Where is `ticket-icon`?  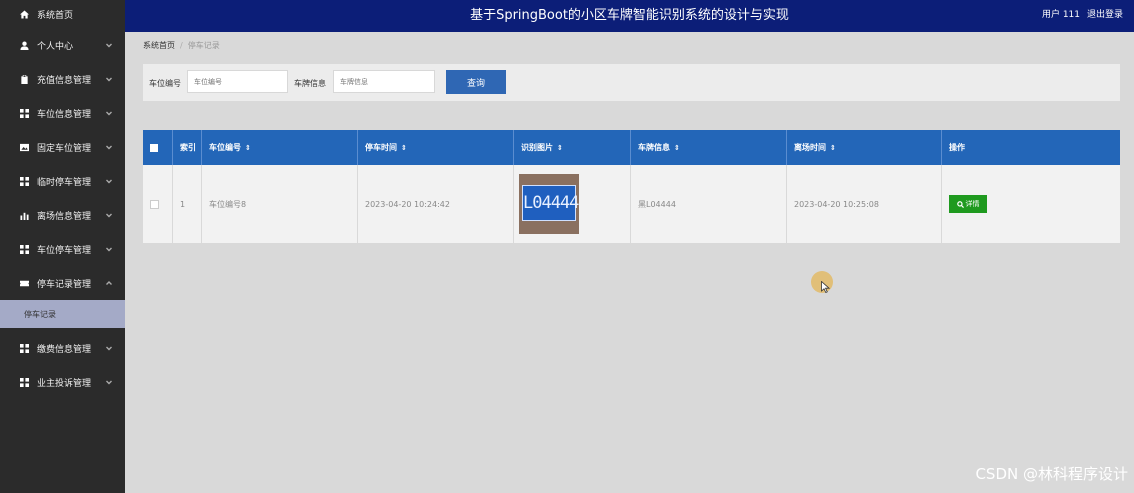
ticket-icon is located at coordinates (24, 283).